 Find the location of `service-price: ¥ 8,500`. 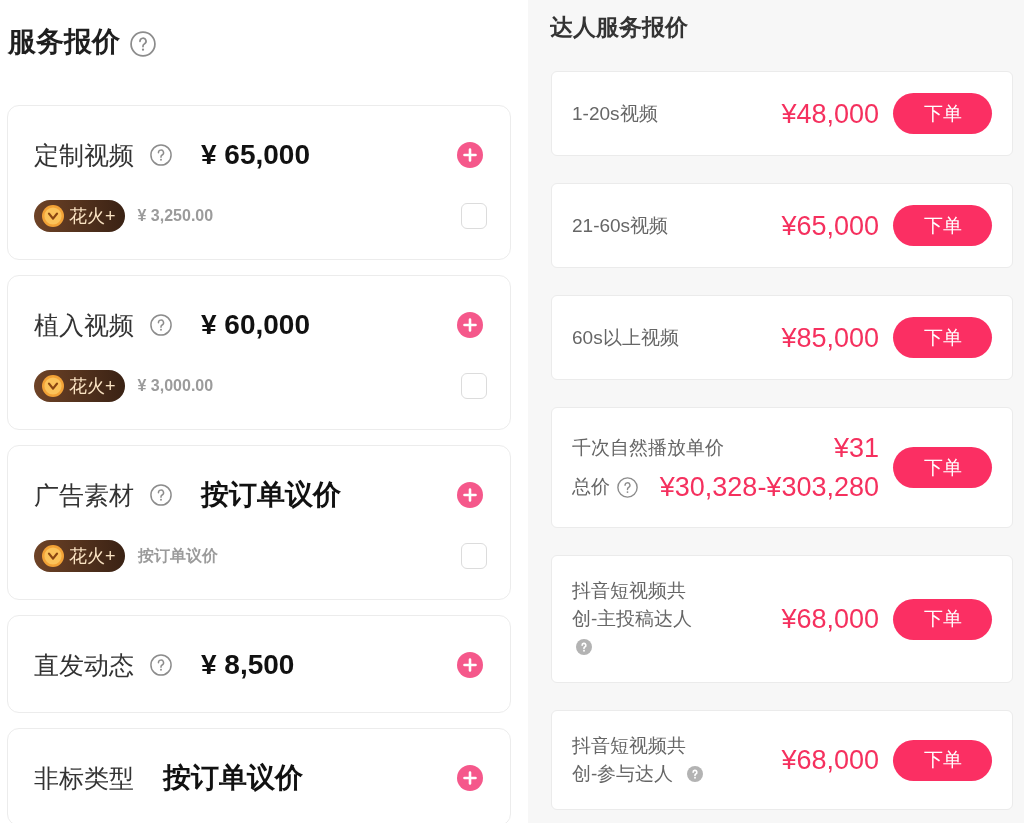

service-price: ¥ 8,500 is located at coordinates (248, 665).